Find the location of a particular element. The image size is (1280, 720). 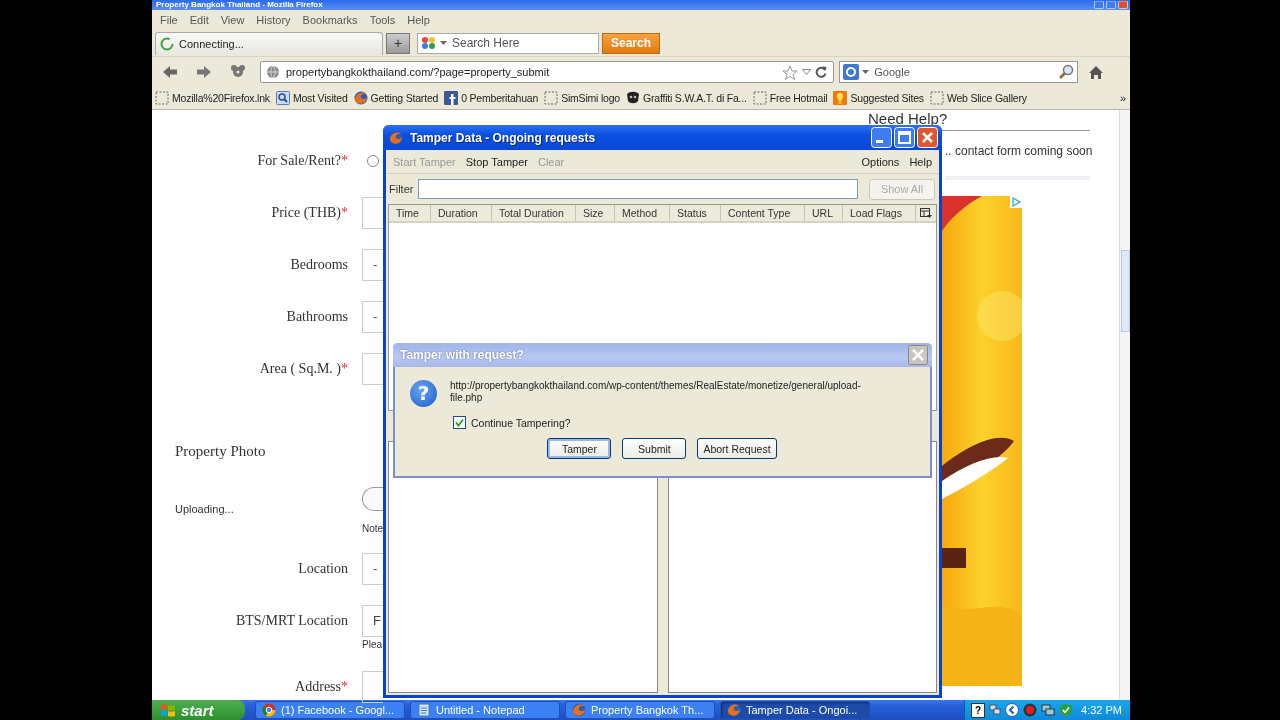

menu-item: Stop Tamper is located at coordinates (496, 161).